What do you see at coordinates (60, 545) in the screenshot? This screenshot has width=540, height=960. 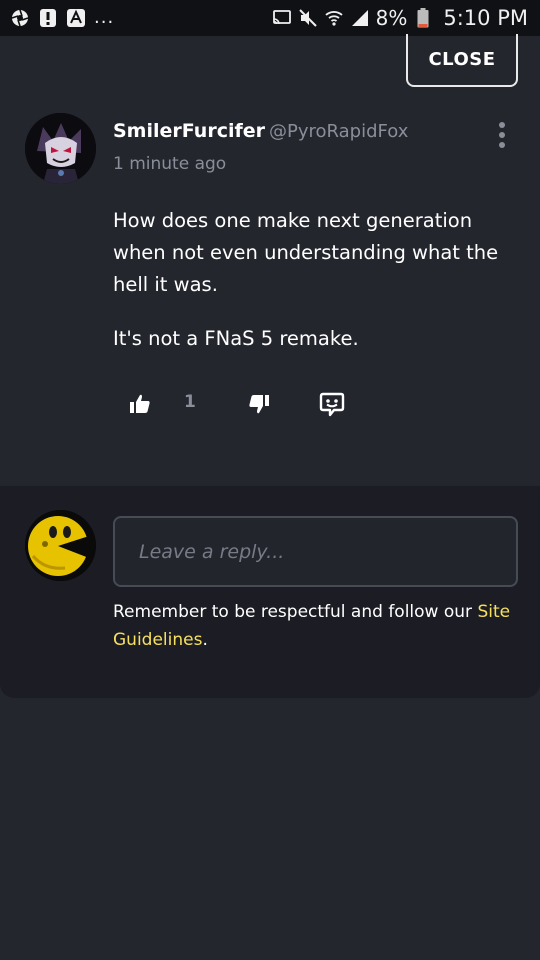 I see `user-avatar` at bounding box center [60, 545].